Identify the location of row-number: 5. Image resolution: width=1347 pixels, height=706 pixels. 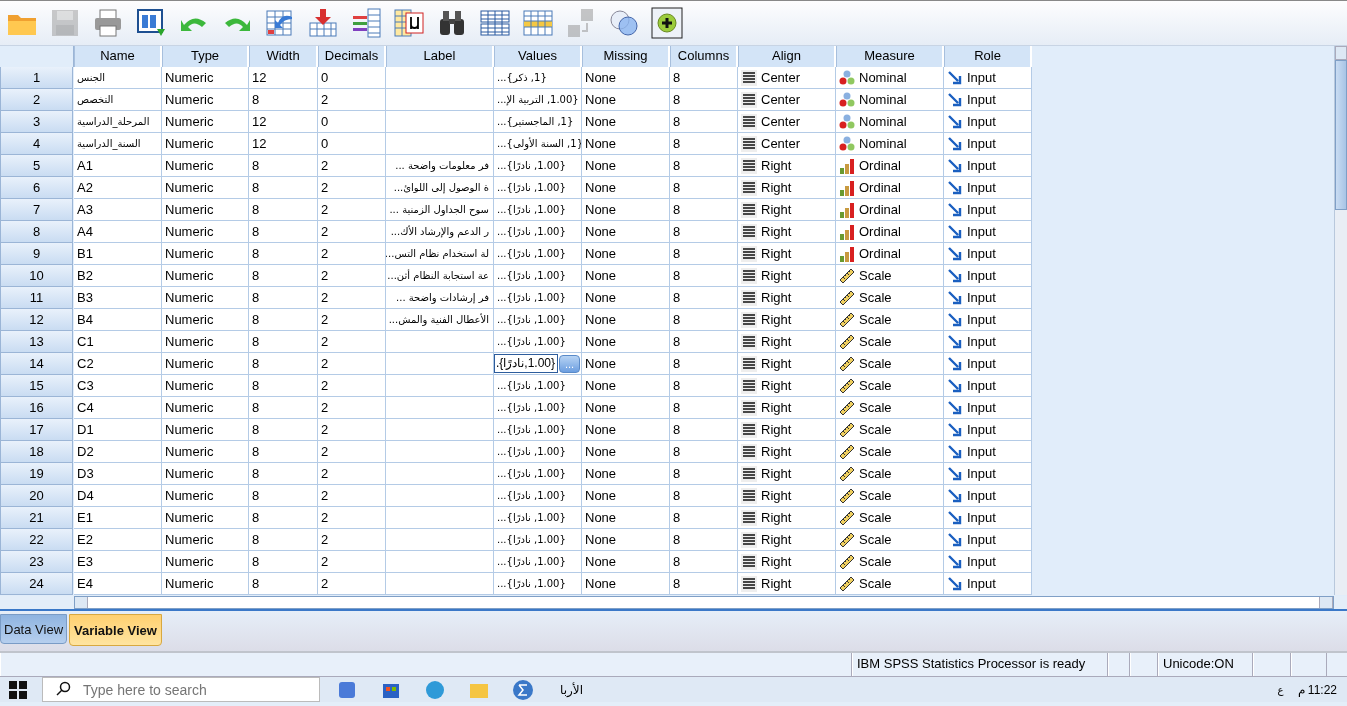
(36, 166).